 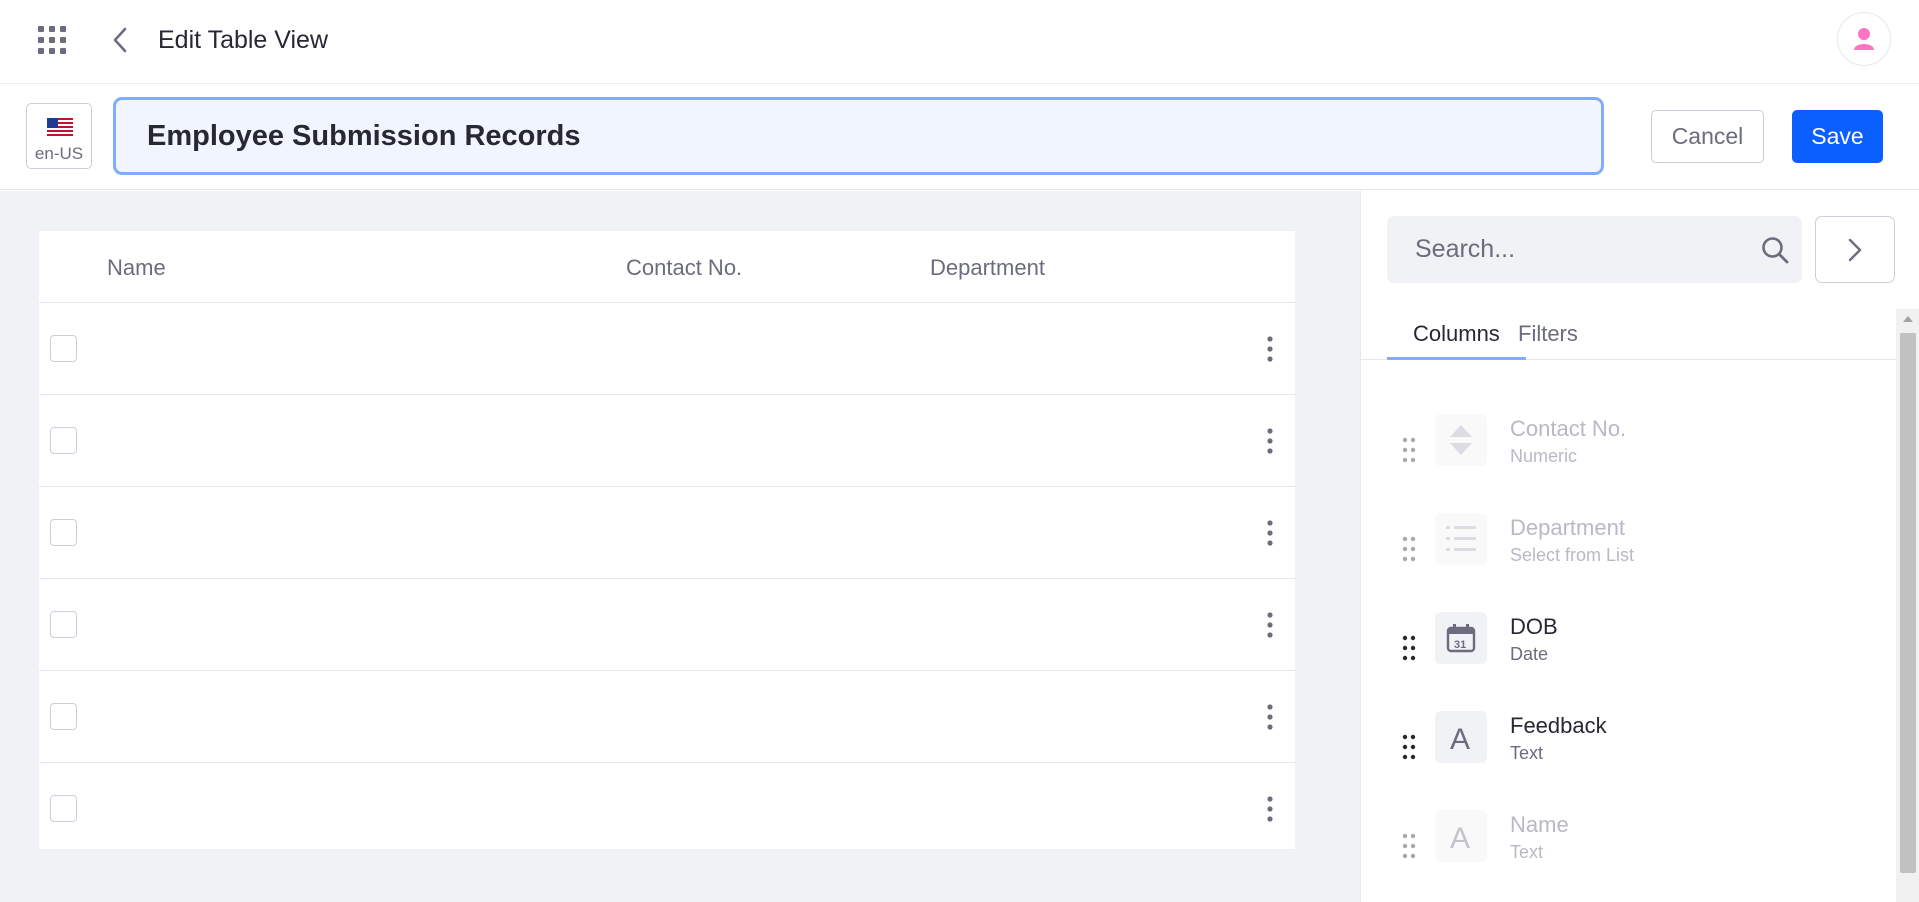 I want to click on column-field-item: A Feedback Text, so click(x=1641, y=751).